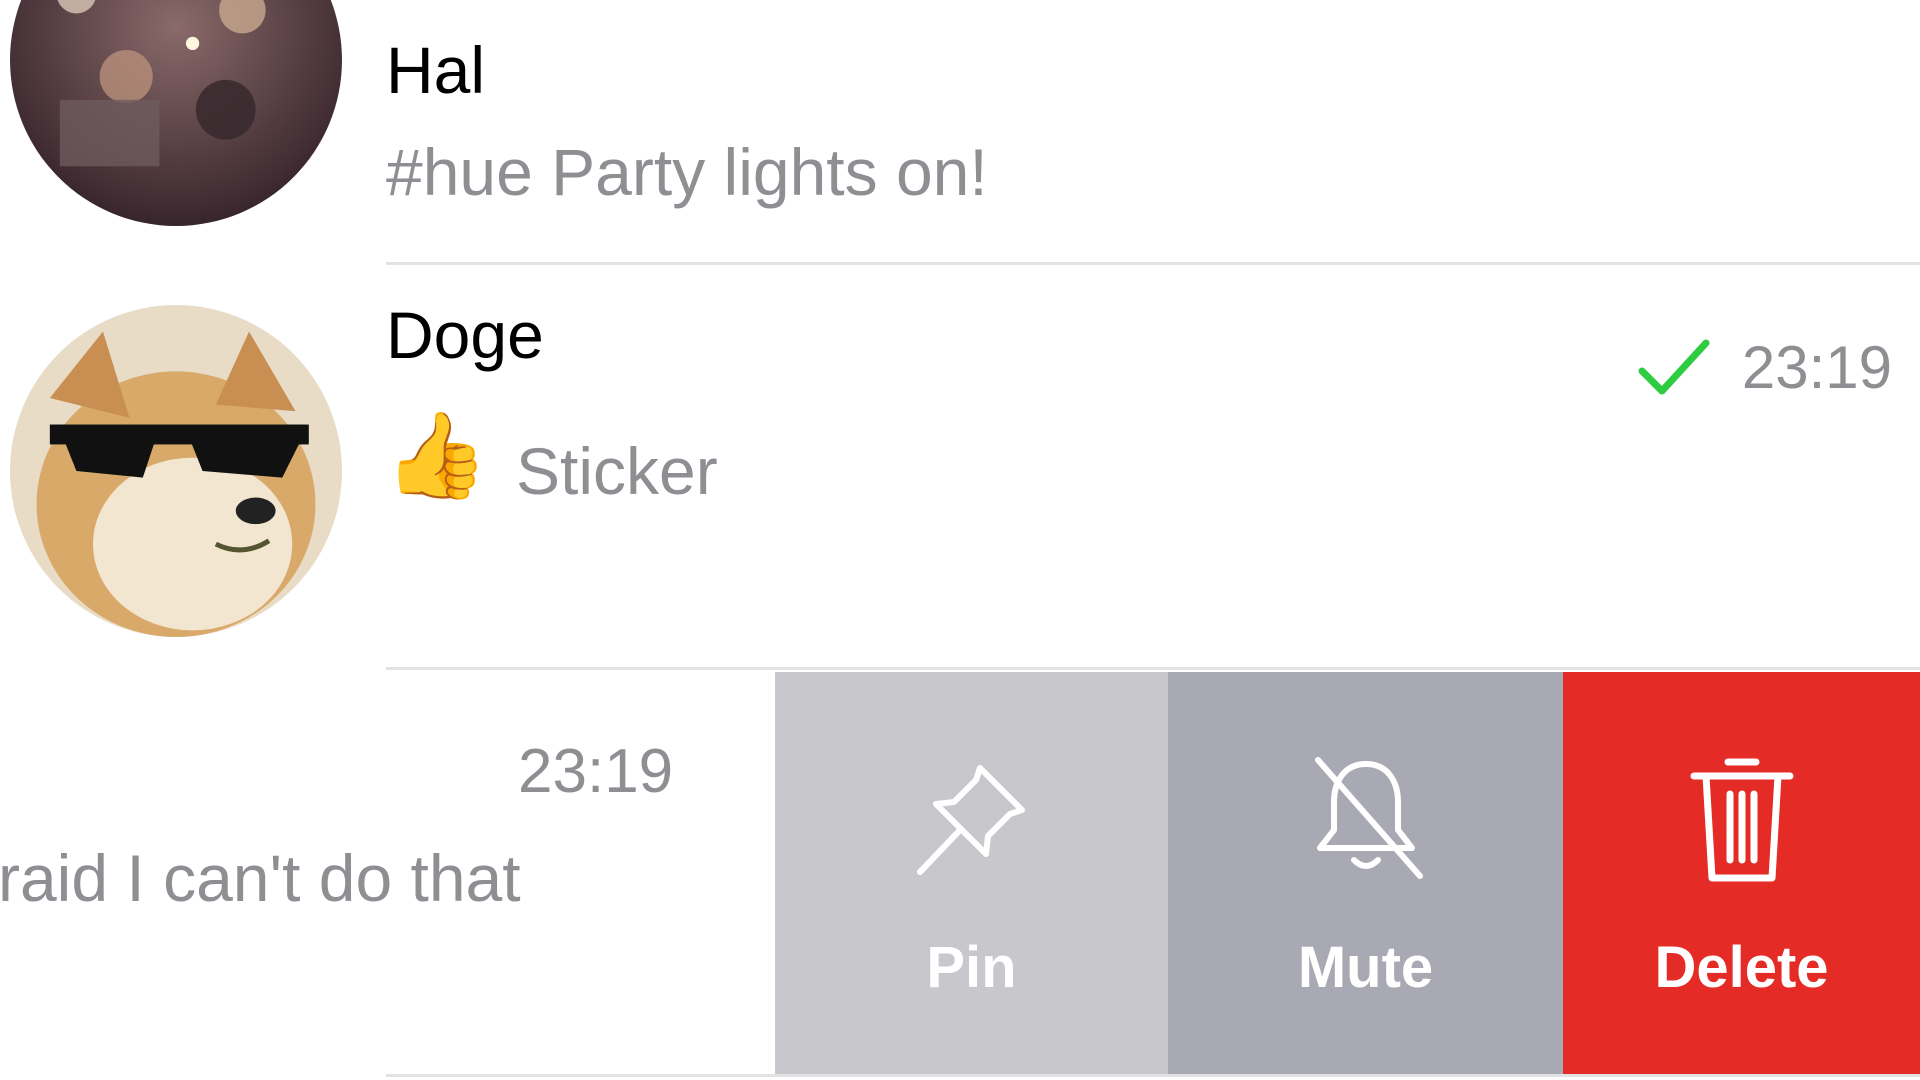 The height and width of the screenshot is (1080, 1920). What do you see at coordinates (260, 878) in the screenshot?
I see `chat-preview: raid I can't do that` at bounding box center [260, 878].